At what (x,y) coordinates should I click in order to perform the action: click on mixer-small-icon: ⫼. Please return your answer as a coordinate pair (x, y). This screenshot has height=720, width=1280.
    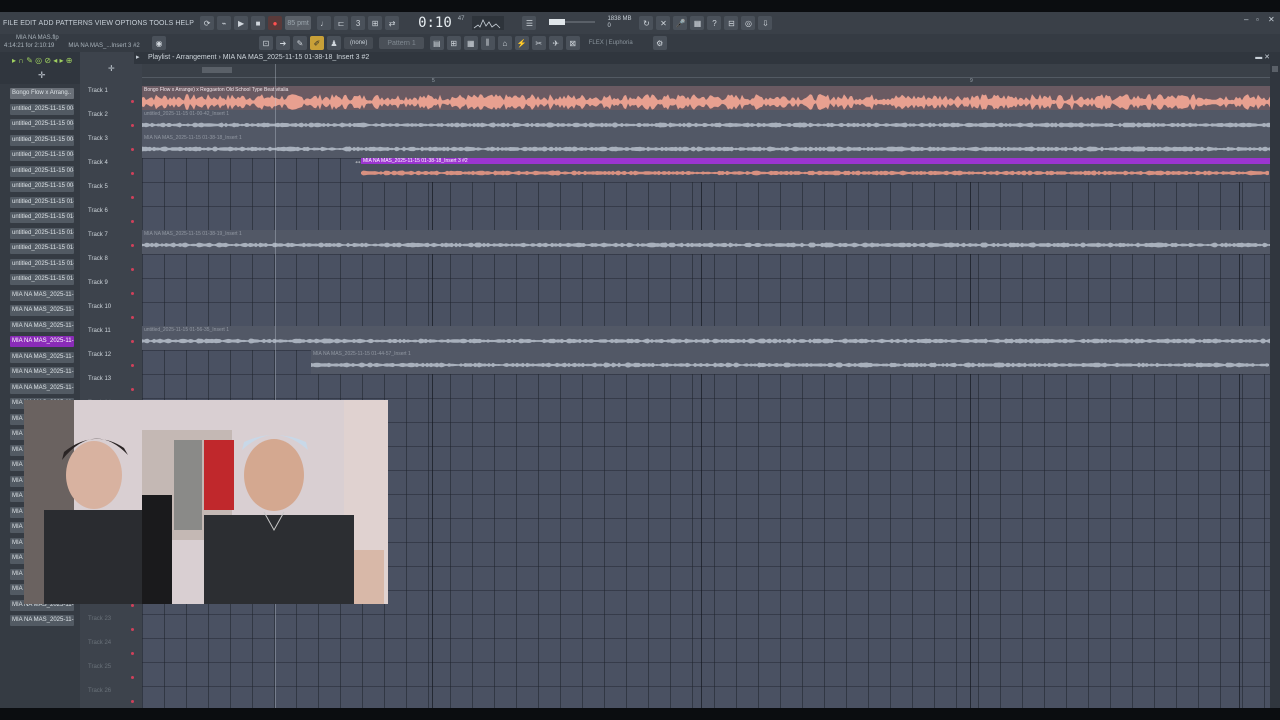
    Looking at the image, I should click on (487, 43).